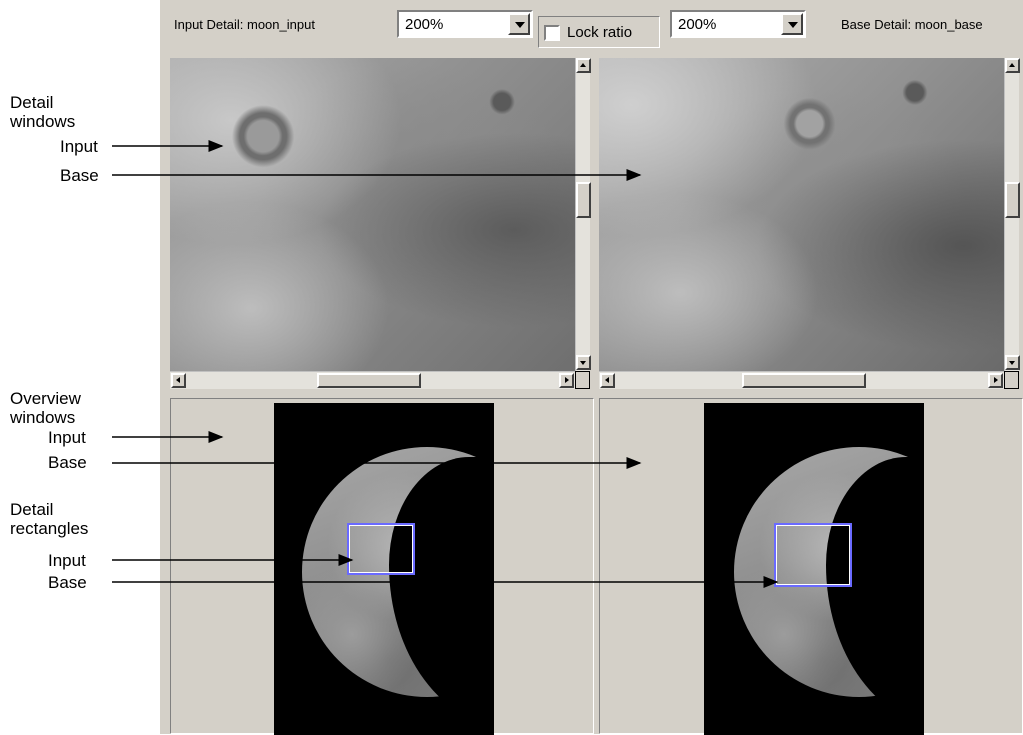 This screenshot has width=1023, height=735. I want to click on annotation-overview-input: Input, so click(67, 437).